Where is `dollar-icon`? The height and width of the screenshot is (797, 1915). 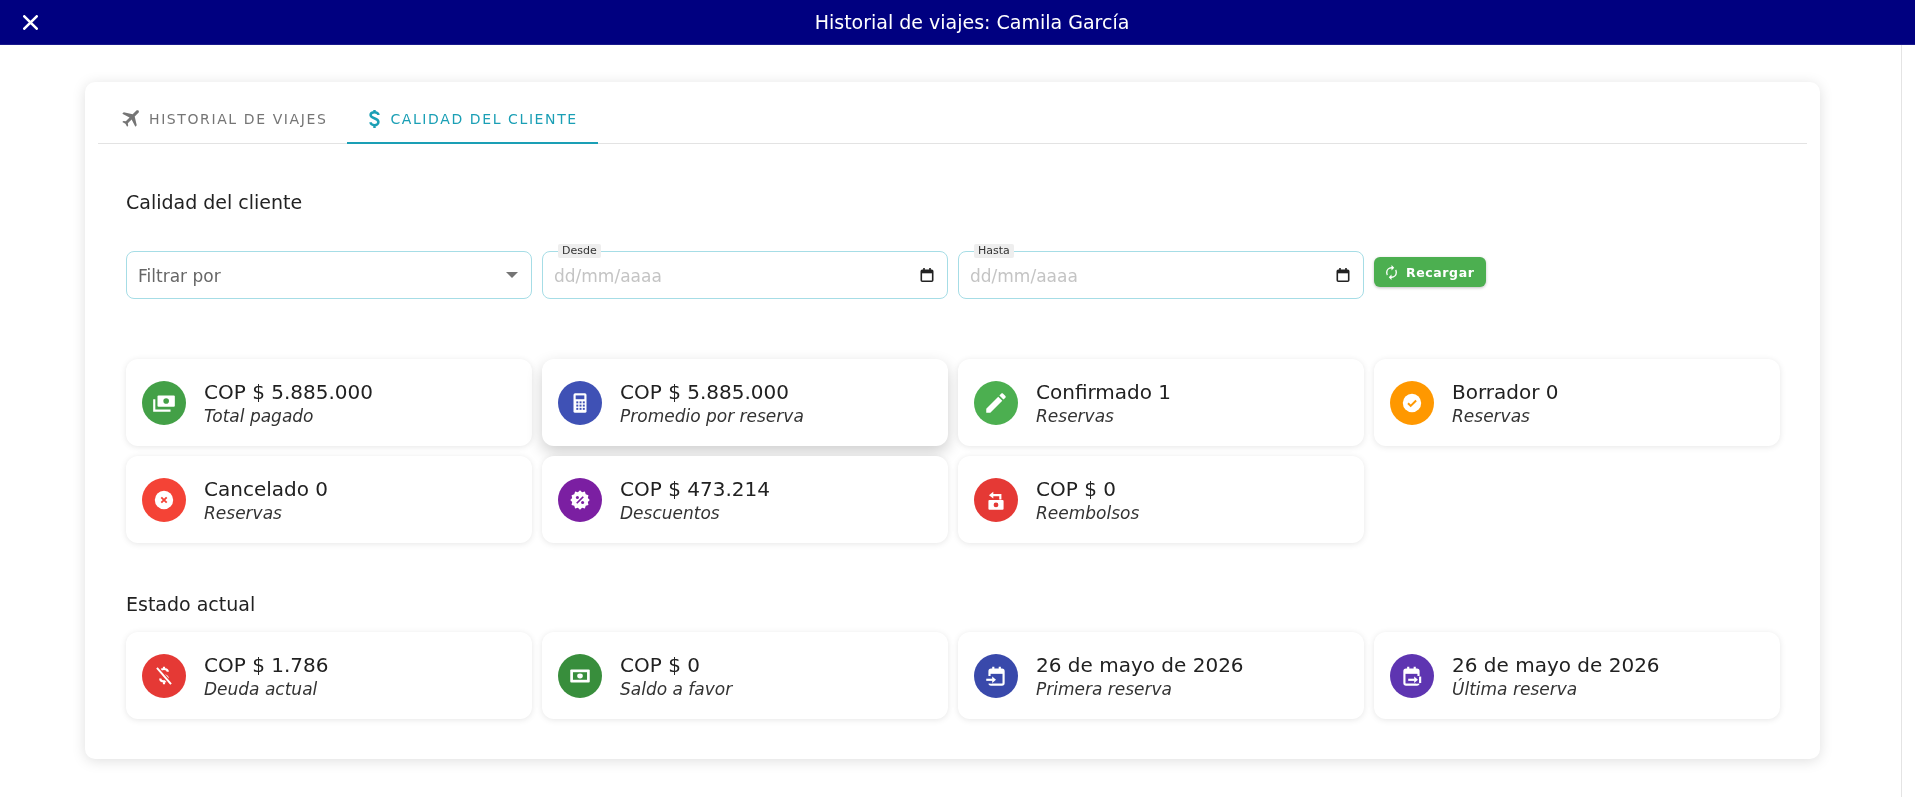
dollar-icon is located at coordinates (375, 118).